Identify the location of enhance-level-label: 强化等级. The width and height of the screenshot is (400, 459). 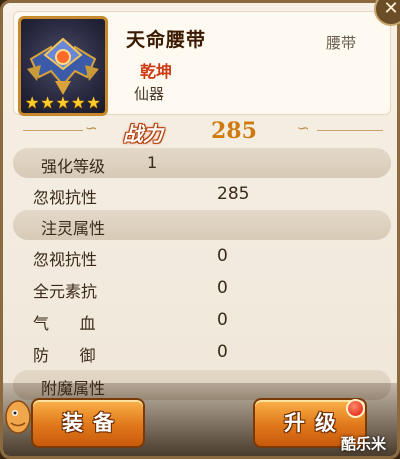
(73, 166).